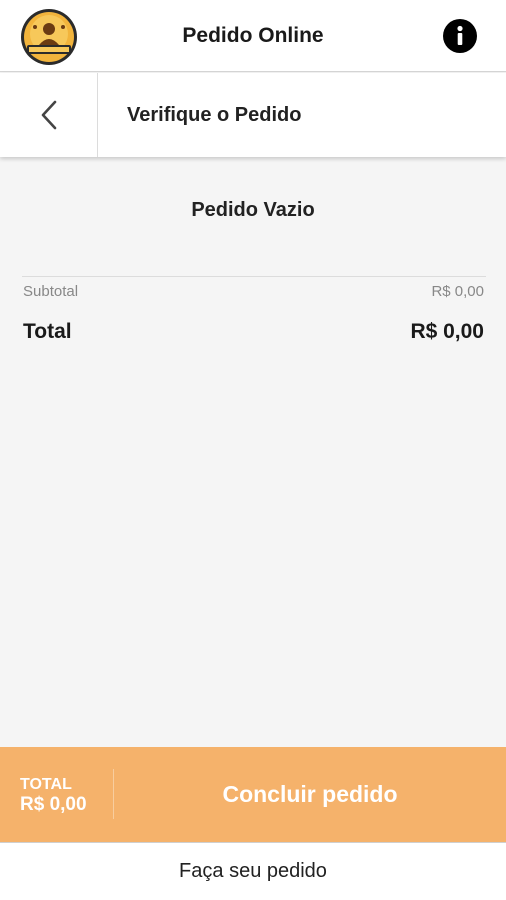  What do you see at coordinates (310, 794) in the screenshot?
I see `conclude-order-button: Concluir pedido` at bounding box center [310, 794].